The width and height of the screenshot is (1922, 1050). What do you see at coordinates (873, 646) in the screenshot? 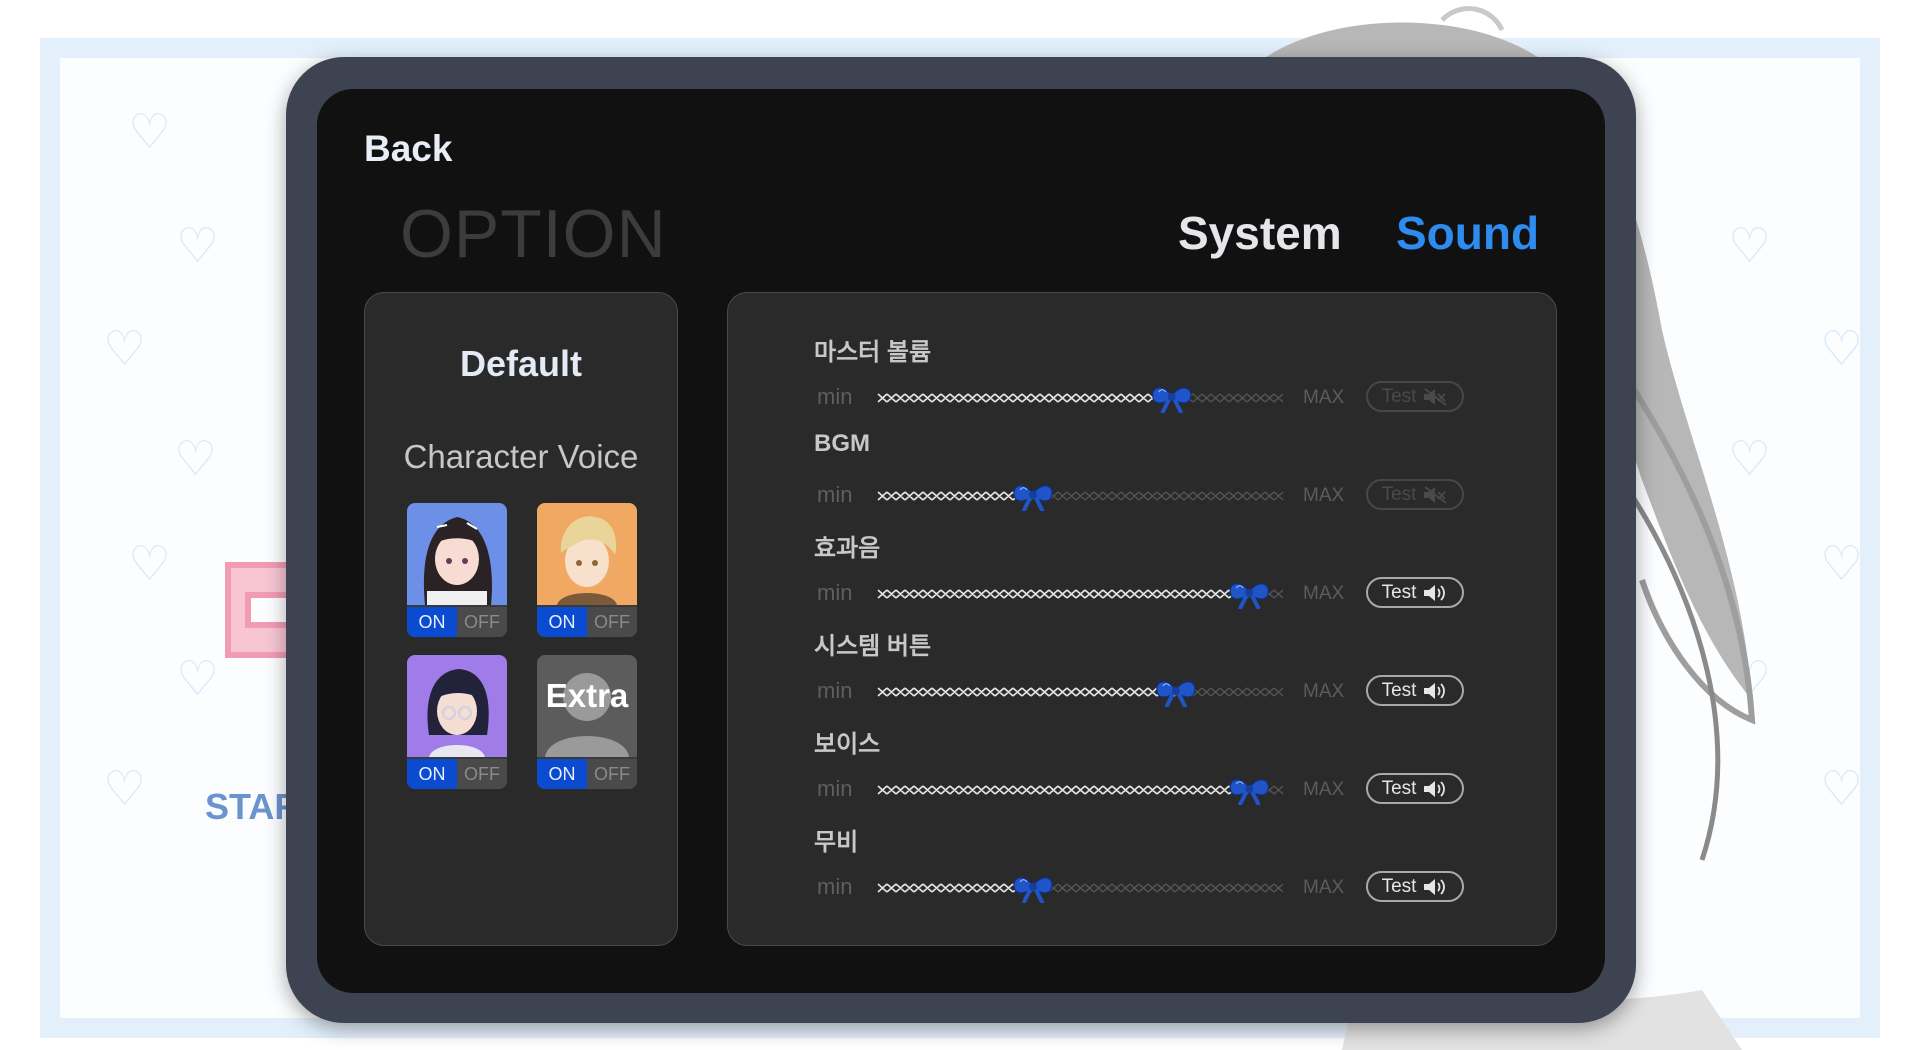
I see `volume-row-label: 시스템 버튼` at bounding box center [873, 646].